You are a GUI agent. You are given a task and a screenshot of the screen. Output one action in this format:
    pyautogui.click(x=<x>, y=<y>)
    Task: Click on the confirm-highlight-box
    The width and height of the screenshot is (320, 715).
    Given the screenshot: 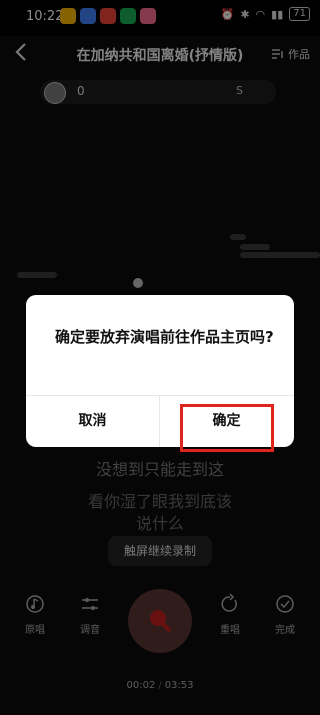 What is the action you would take?
    pyautogui.click(x=227, y=428)
    